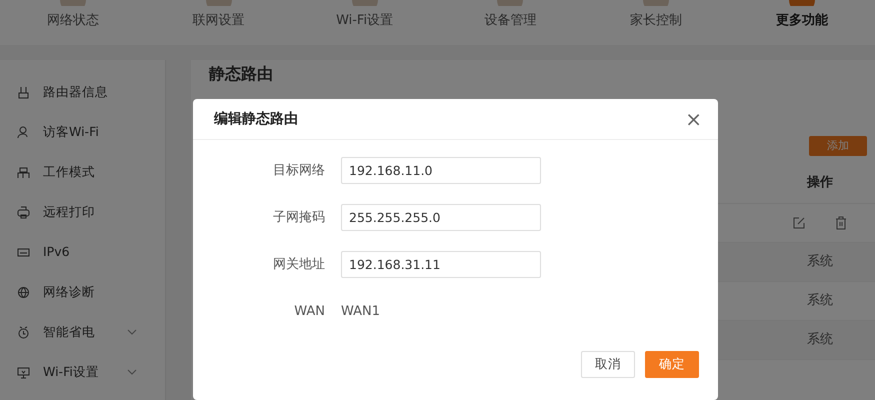 This screenshot has width=875, height=400. What do you see at coordinates (82, 132) in the screenshot?
I see `sidebar-item: 访客Wi-Fi` at bounding box center [82, 132].